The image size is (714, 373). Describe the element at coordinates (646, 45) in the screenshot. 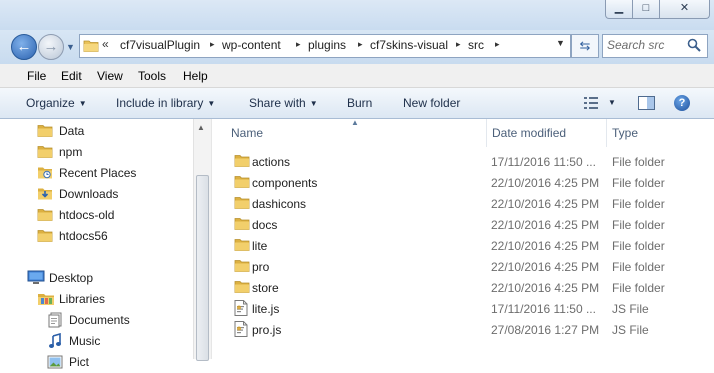

I see `search-input` at that location.